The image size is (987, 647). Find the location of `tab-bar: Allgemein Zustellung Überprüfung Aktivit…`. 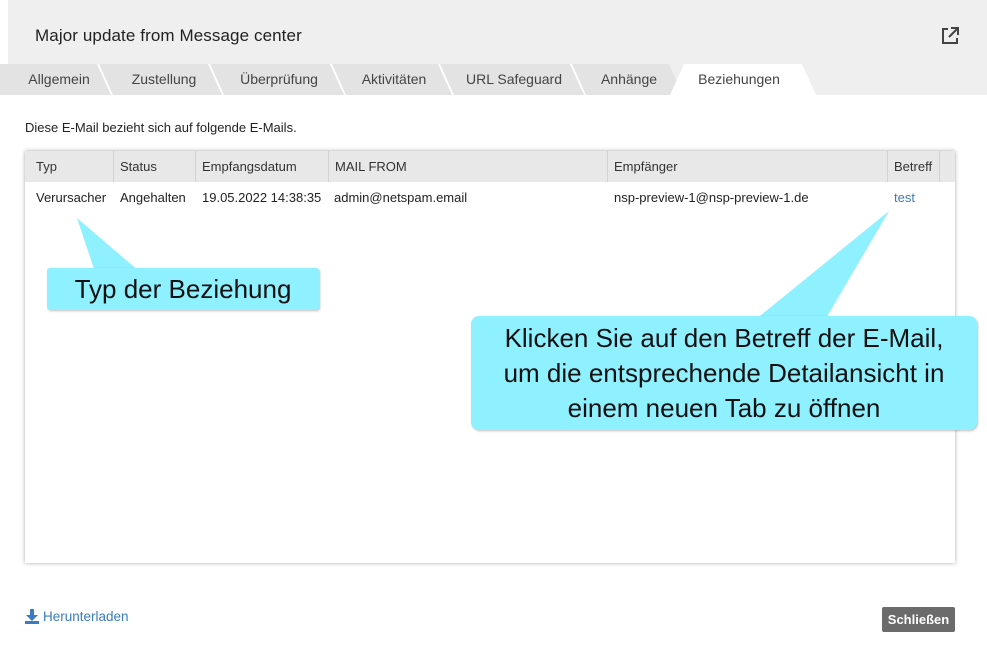

tab-bar: Allgemein Zustellung Überprüfung Aktivit… is located at coordinates (493, 79).